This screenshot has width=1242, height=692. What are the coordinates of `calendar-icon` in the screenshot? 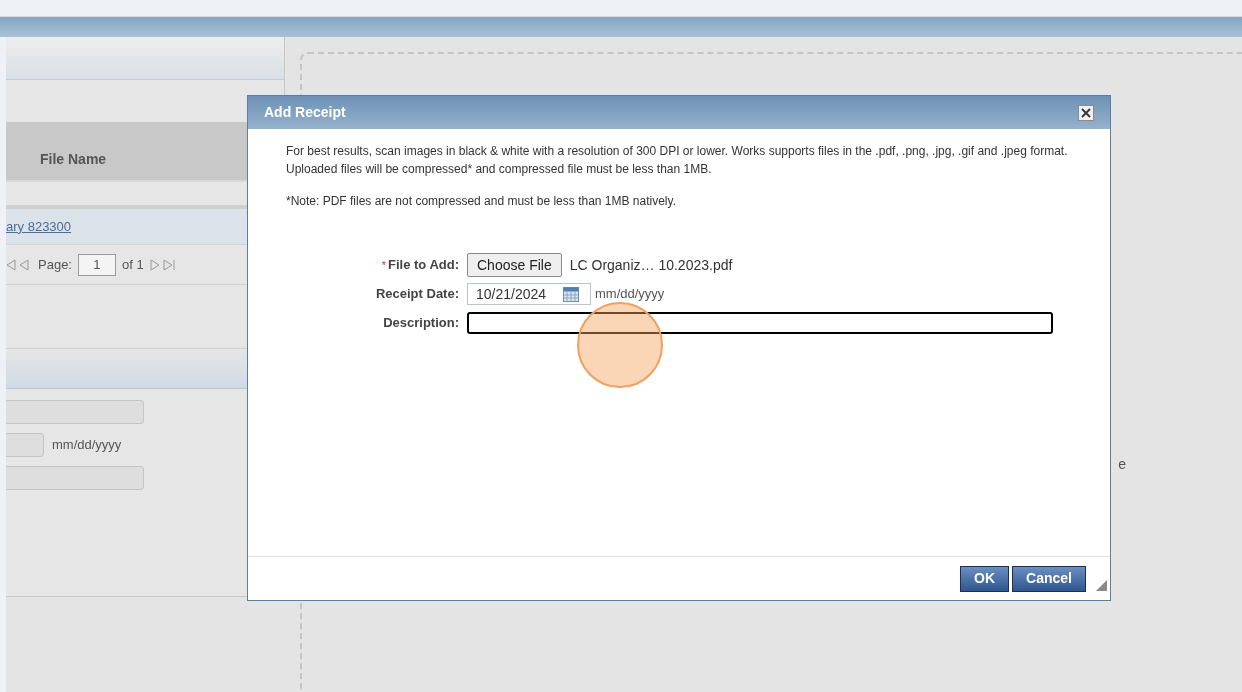 It's located at (571, 294).